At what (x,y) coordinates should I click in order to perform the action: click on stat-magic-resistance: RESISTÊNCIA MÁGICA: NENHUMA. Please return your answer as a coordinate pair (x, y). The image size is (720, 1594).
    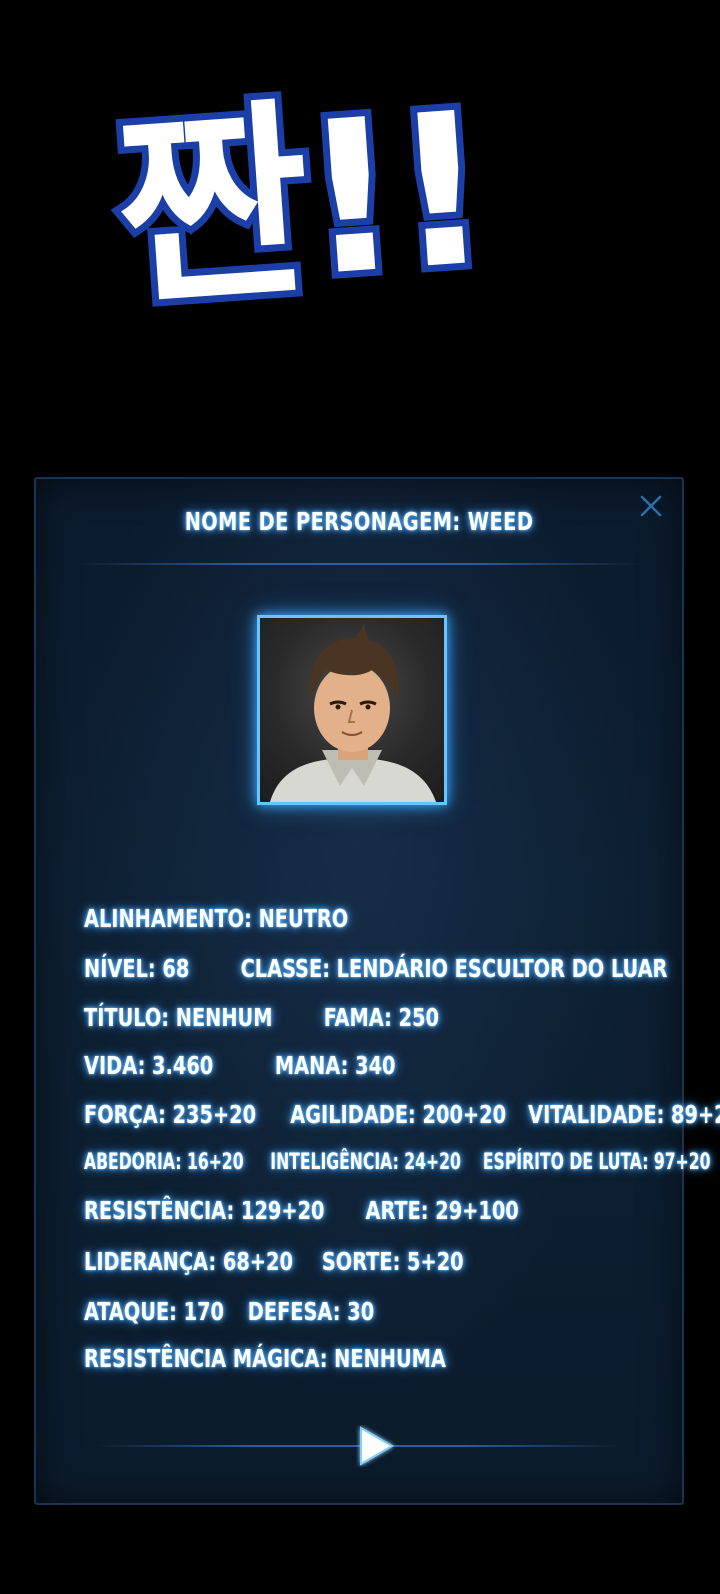
    Looking at the image, I should click on (265, 1358).